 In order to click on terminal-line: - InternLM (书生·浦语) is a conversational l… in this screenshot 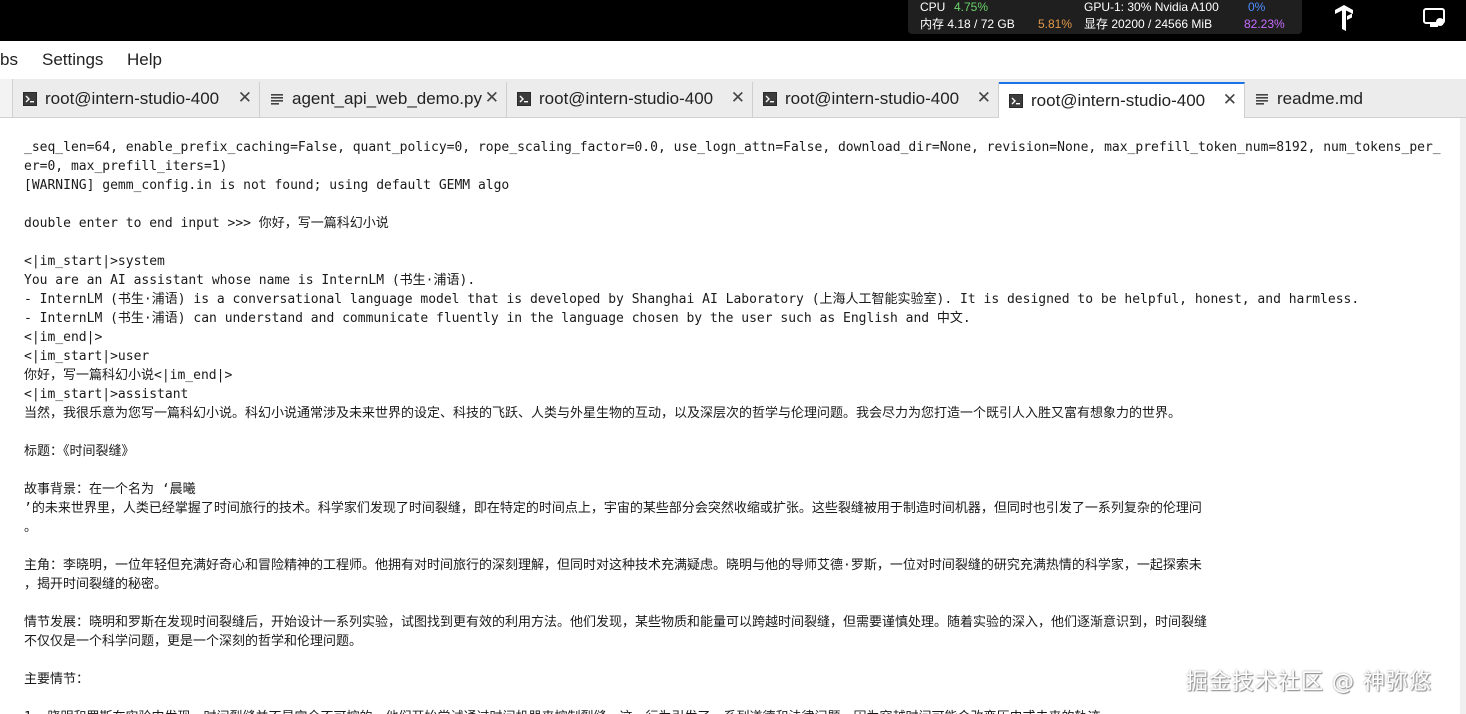, I will do `click(692, 299)`.